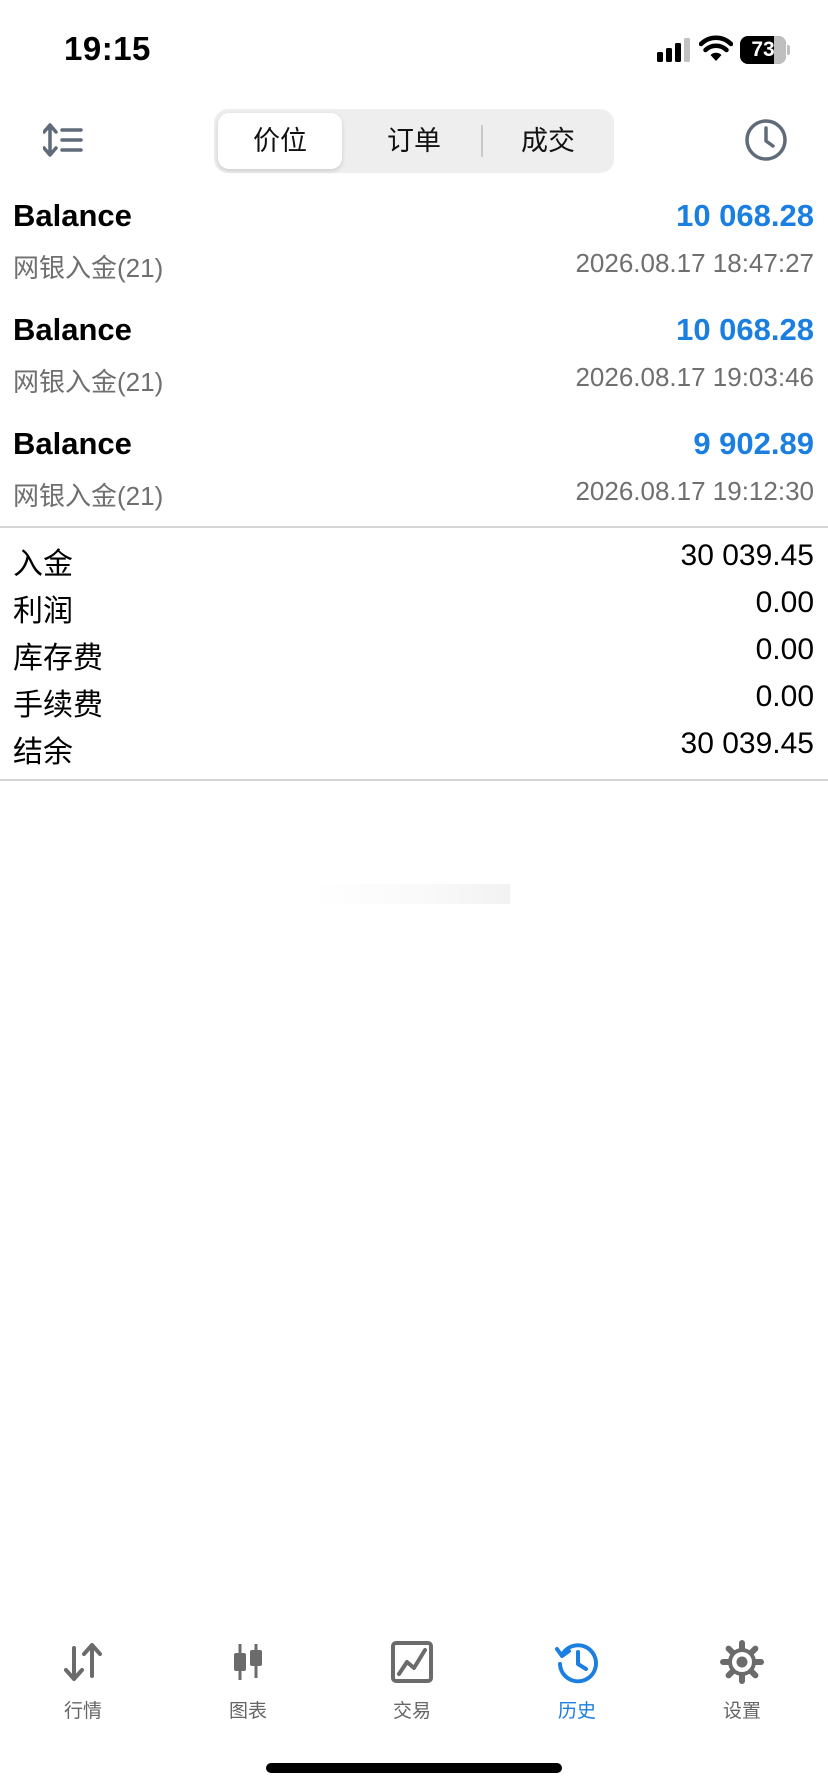  I want to click on tab-history: 历史, so click(577, 1669).